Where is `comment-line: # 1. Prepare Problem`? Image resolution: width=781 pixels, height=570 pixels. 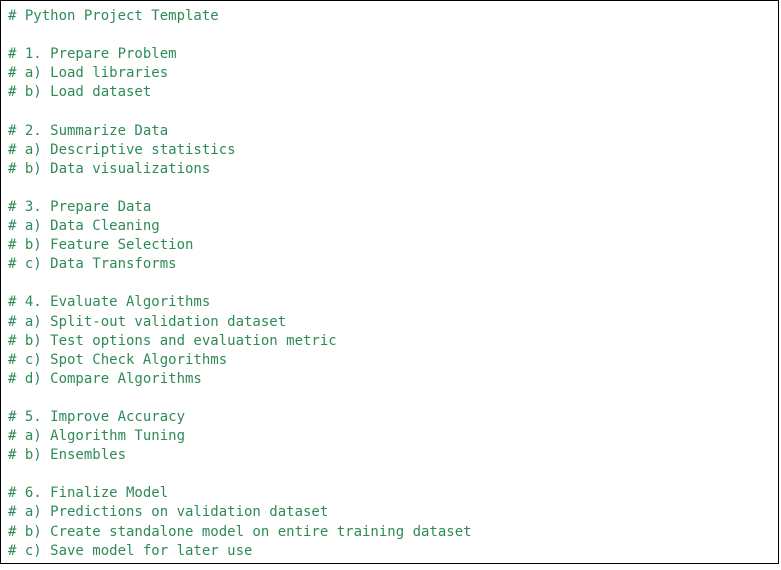
comment-line: # 1. Prepare Problem is located at coordinates (92, 54).